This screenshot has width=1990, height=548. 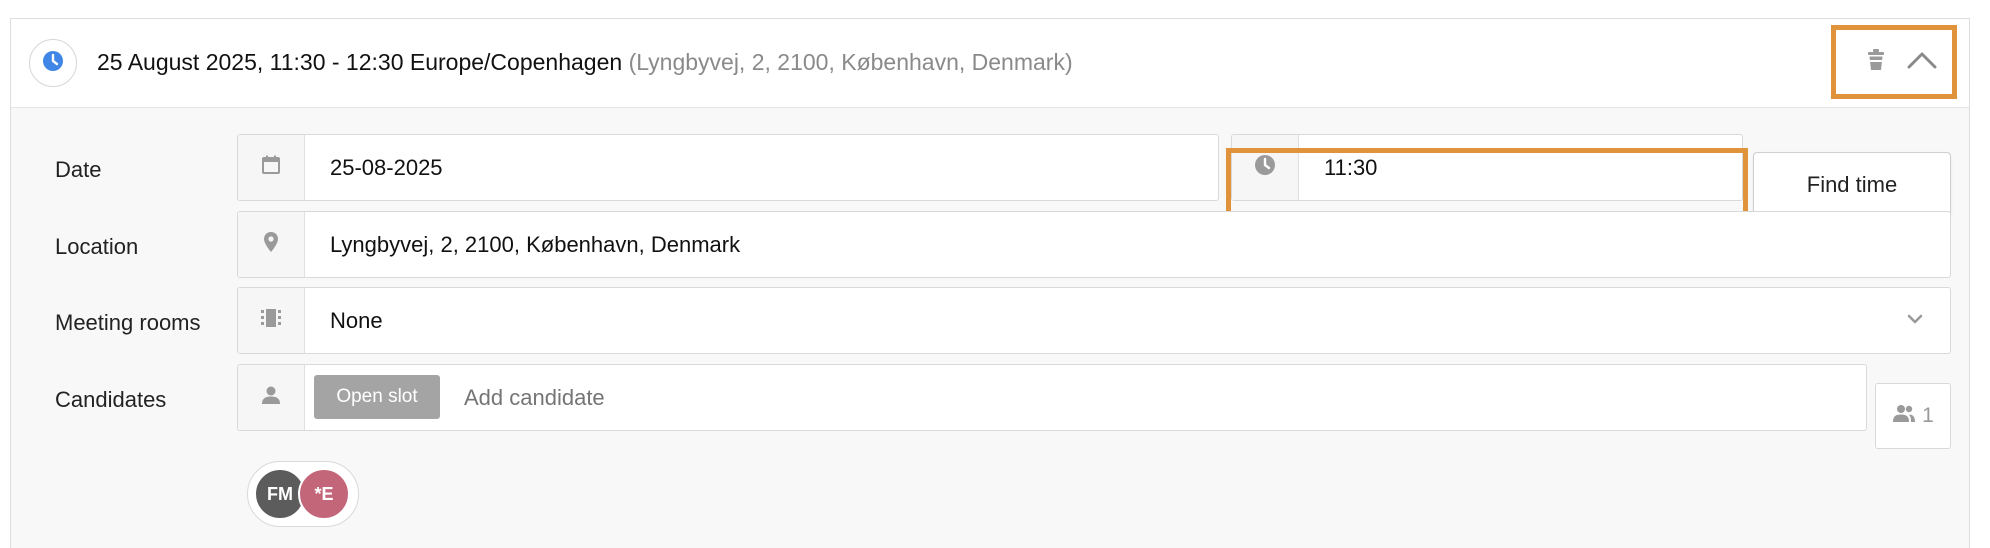 I want to click on add-candidate-input, so click(x=1154, y=397).